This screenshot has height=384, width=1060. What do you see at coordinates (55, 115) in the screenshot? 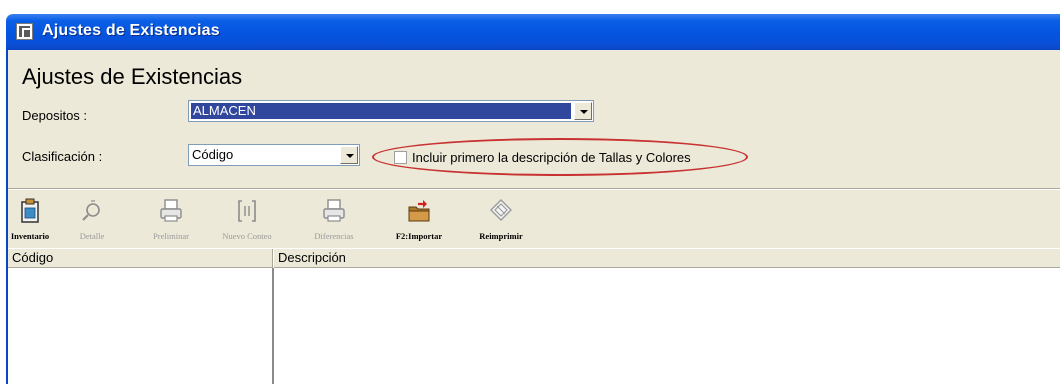
I see `depositos-label: Depositos :` at bounding box center [55, 115].